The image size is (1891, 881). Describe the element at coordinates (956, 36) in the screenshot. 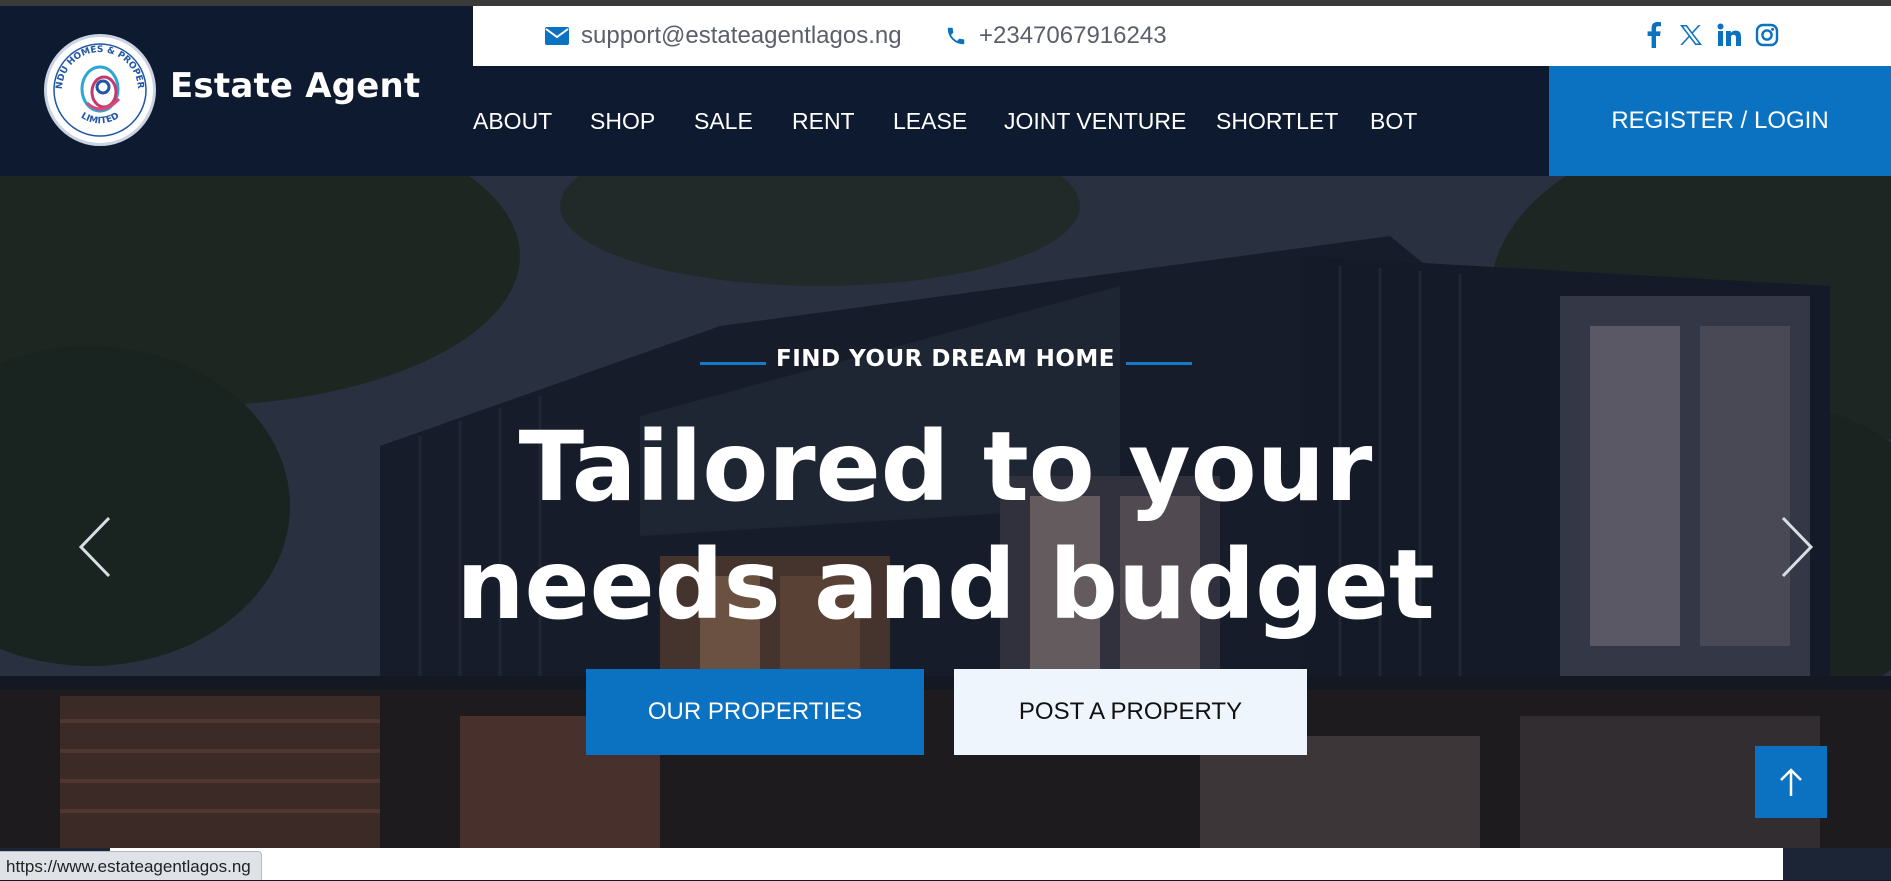

I see `phone-icon` at that location.